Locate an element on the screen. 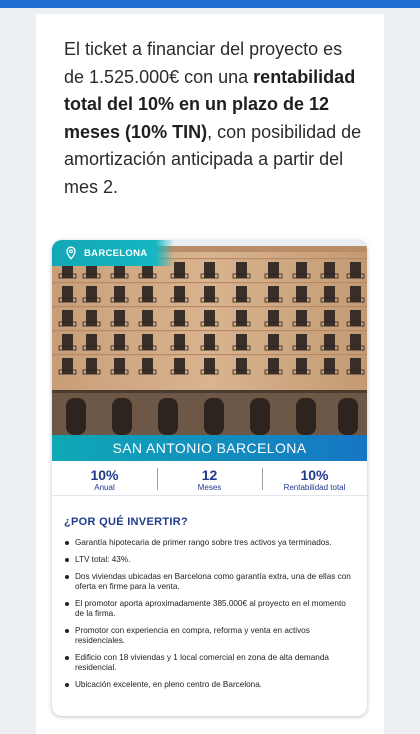 The width and height of the screenshot is (420, 734). map-pin-icon is located at coordinates (71, 253).